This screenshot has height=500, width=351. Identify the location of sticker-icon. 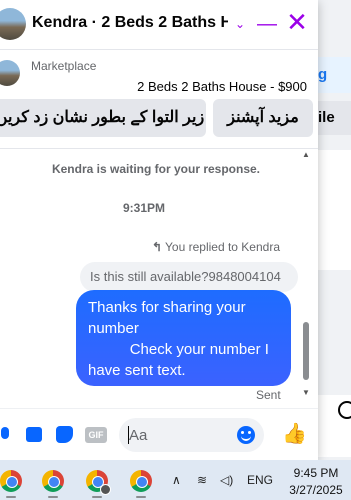
(65, 435).